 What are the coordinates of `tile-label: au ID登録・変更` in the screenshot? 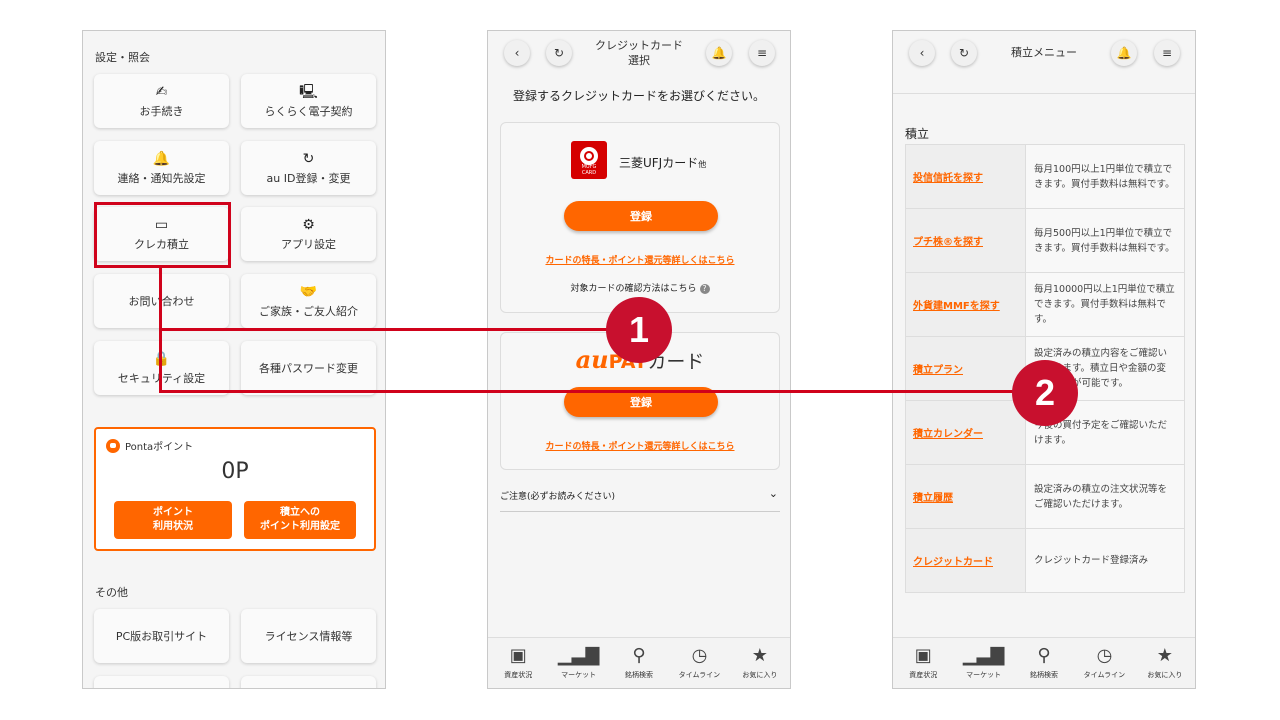 It's located at (308, 178).